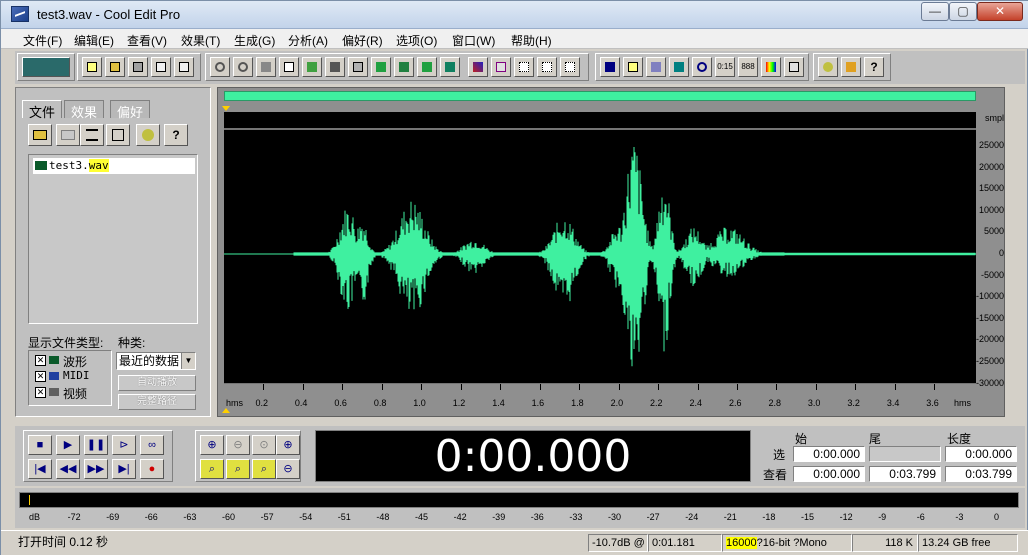  Describe the element at coordinates (68, 135) in the screenshot. I see `close-folder-icon` at that location.